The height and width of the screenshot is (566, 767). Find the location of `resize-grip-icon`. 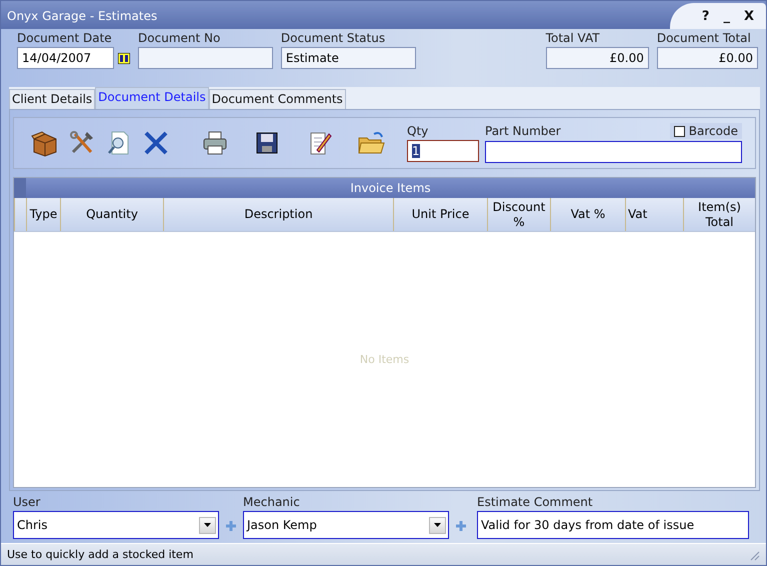

resize-grip-icon is located at coordinates (754, 554).